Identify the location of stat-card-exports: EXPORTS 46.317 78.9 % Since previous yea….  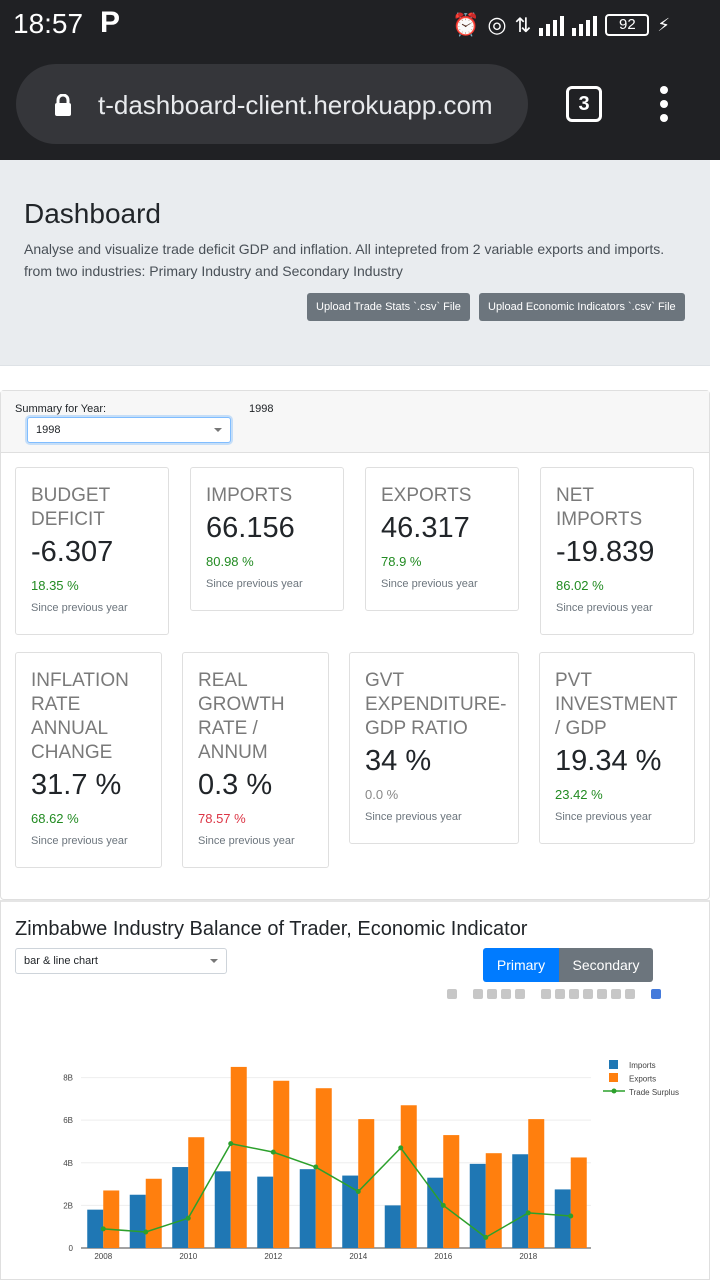
(442, 539).